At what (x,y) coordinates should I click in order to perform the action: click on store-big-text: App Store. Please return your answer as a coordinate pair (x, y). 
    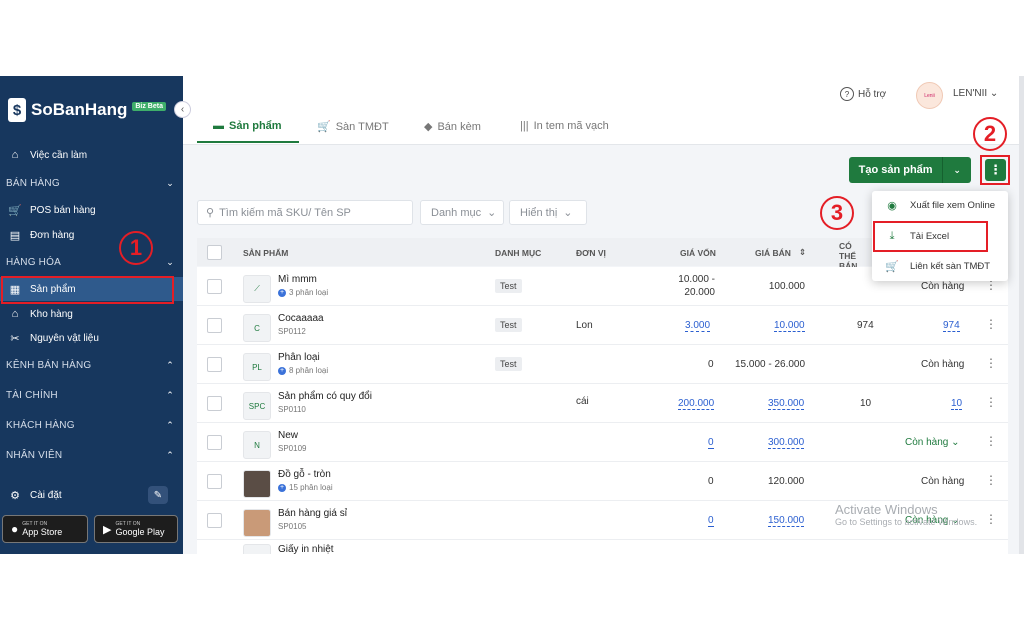
    Looking at the image, I should click on (42, 532).